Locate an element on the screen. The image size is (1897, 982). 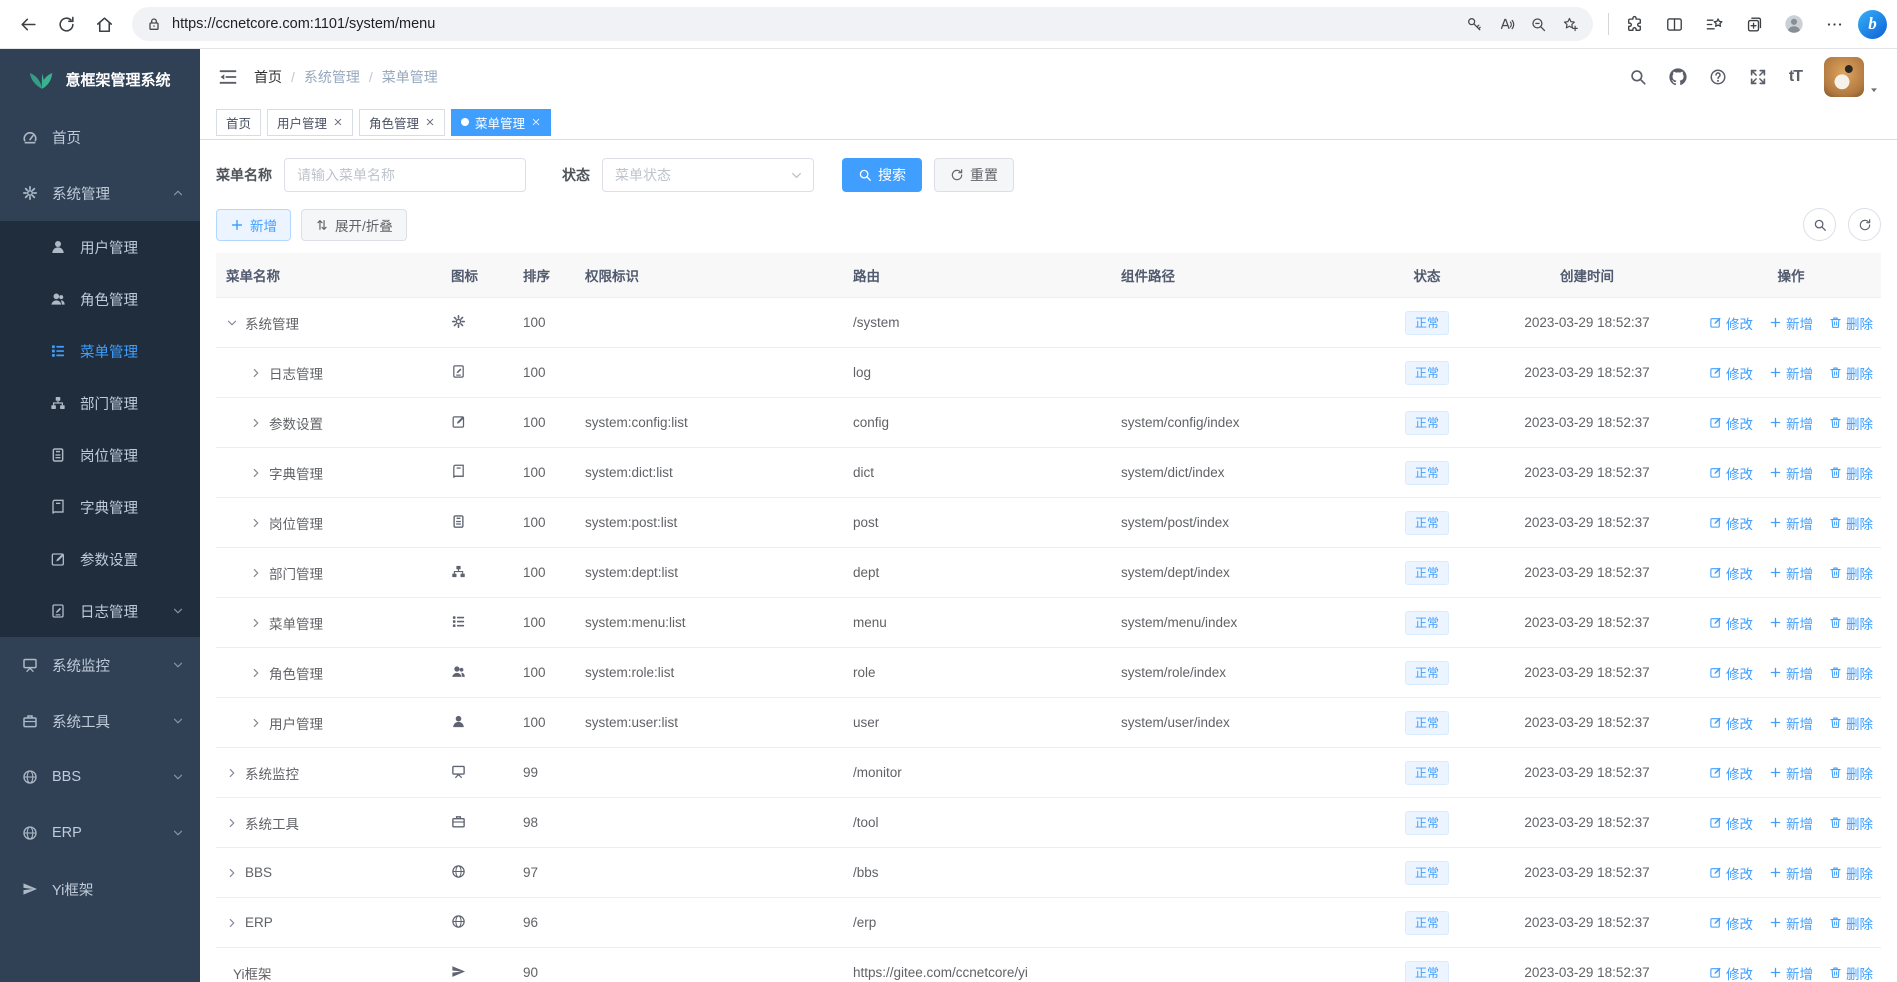
favorites-add-button is located at coordinates (1570, 24).